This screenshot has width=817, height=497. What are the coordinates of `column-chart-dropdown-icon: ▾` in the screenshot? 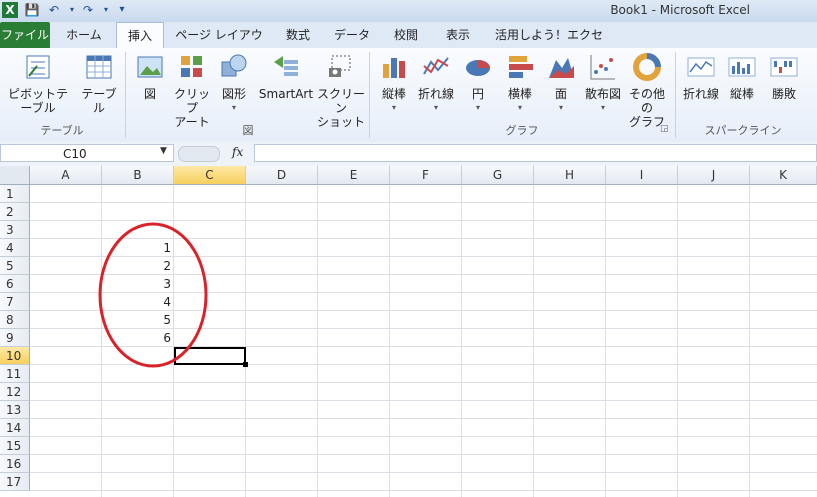 It's located at (393, 107).